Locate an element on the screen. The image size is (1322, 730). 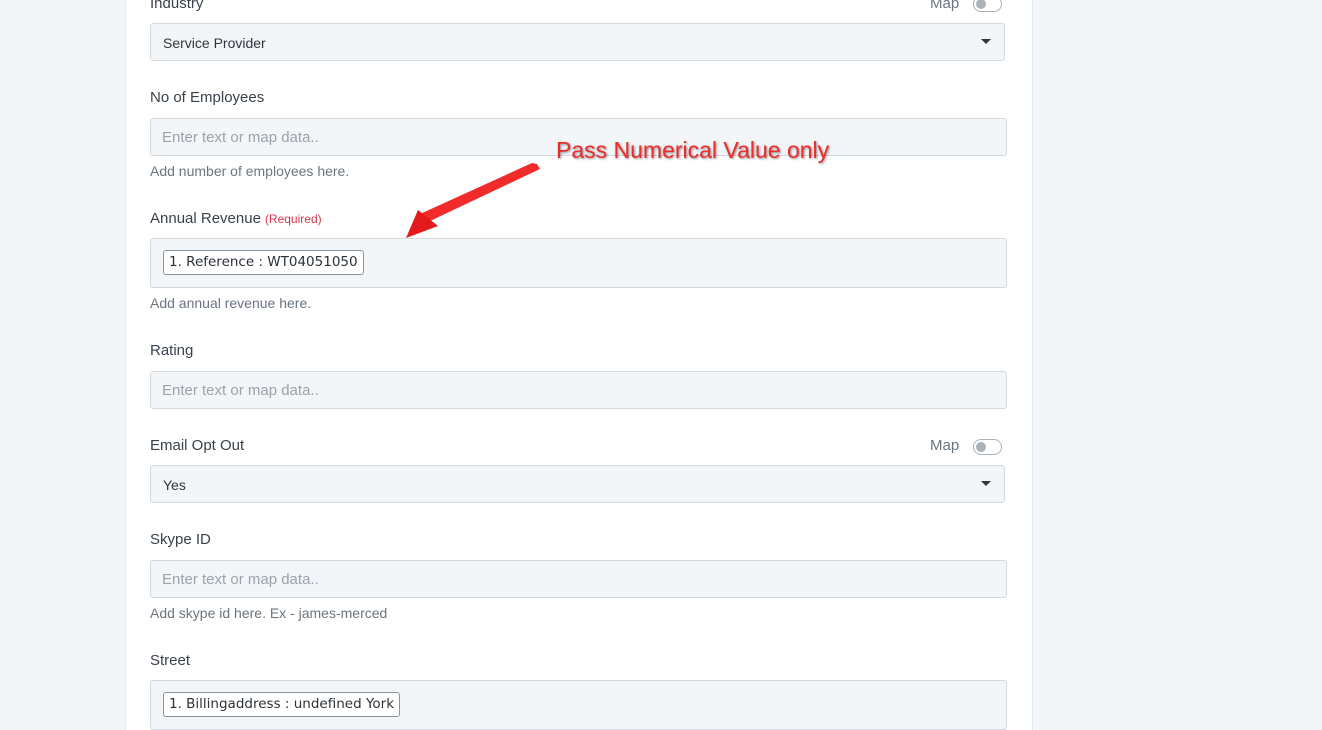
annual-revenue-mapped-chip: 1. Reference : WT04051050 is located at coordinates (263, 262).